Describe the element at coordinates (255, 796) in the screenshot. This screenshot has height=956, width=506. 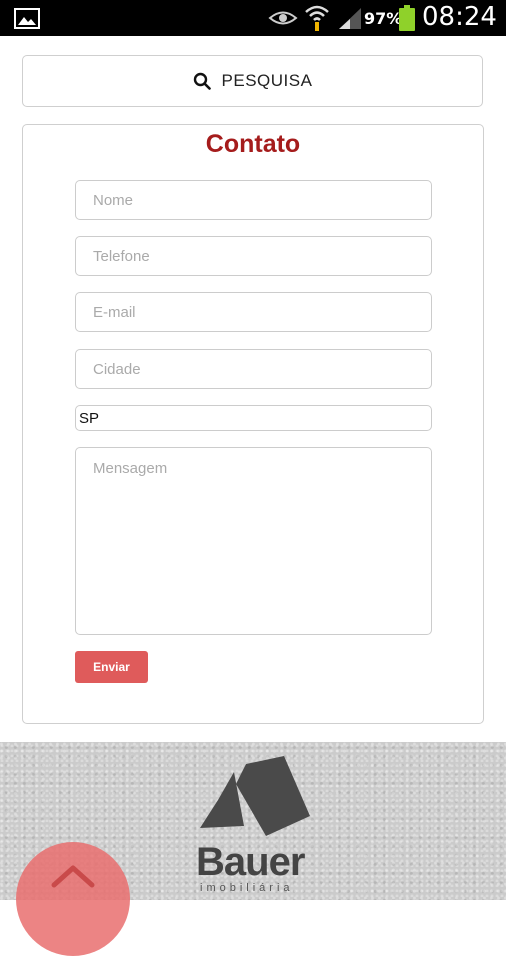
I see `brand-logo-icon` at that location.